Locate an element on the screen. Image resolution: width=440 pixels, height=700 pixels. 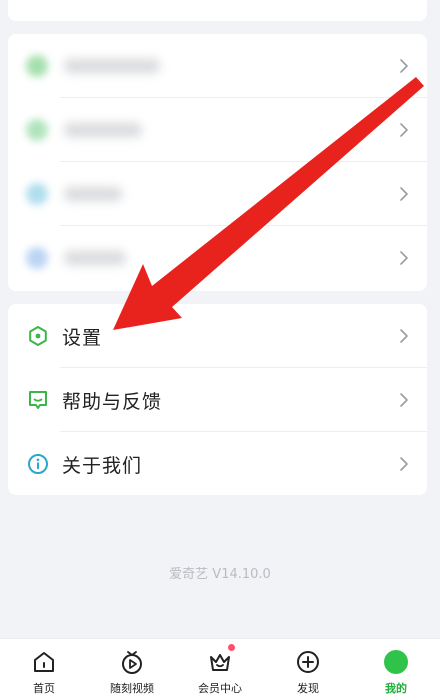
tab-vip-center: 会员中心 is located at coordinates (220, 669).